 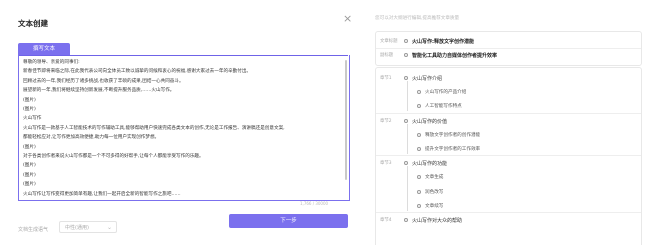 I want to click on row-label: 副标题, so click(x=387, y=55).